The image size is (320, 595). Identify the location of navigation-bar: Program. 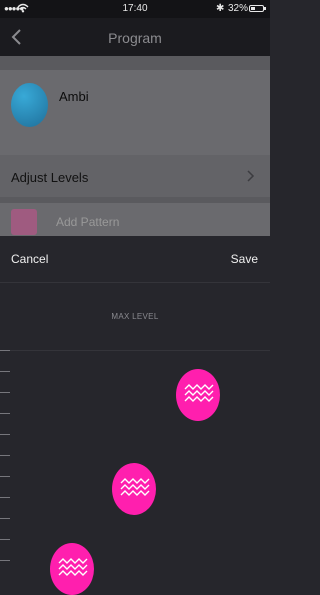
(135, 37).